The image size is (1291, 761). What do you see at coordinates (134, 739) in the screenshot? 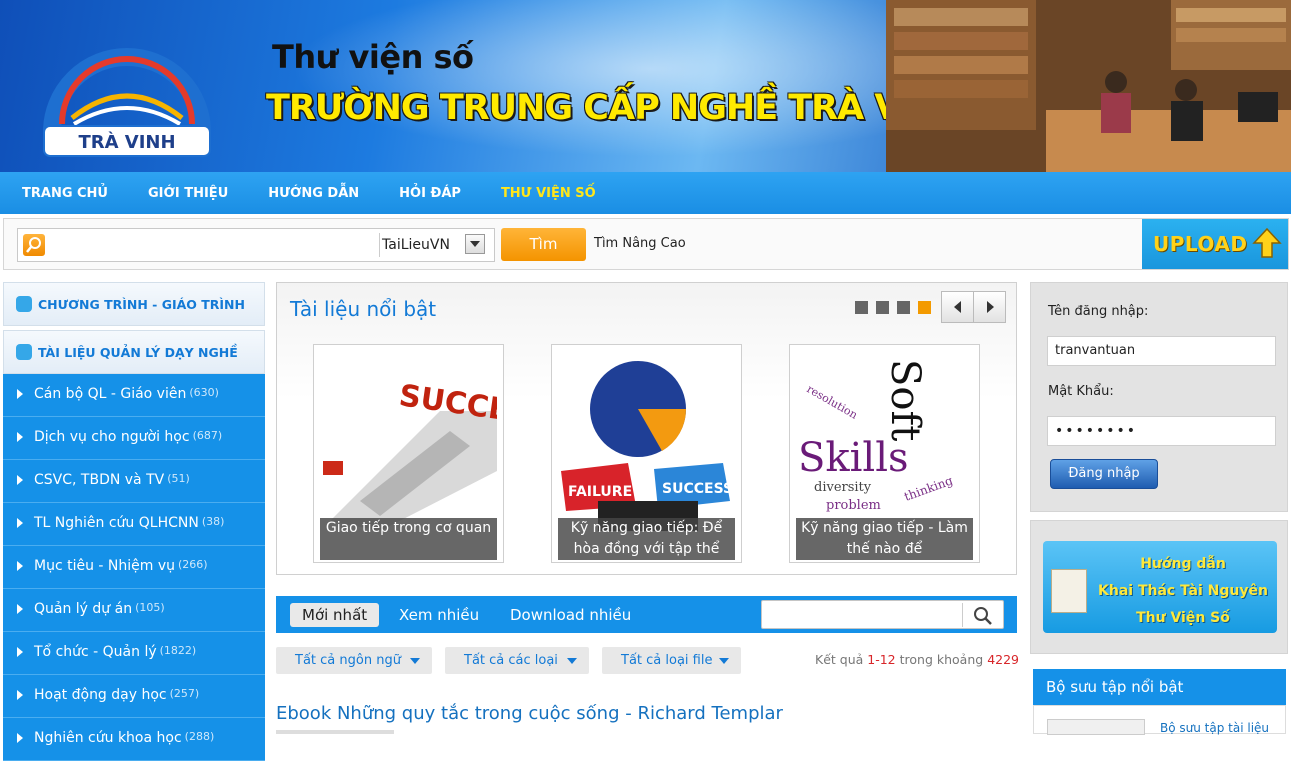
I see `sidebar-item: Nghiên cứu khoa học (288)` at bounding box center [134, 739].